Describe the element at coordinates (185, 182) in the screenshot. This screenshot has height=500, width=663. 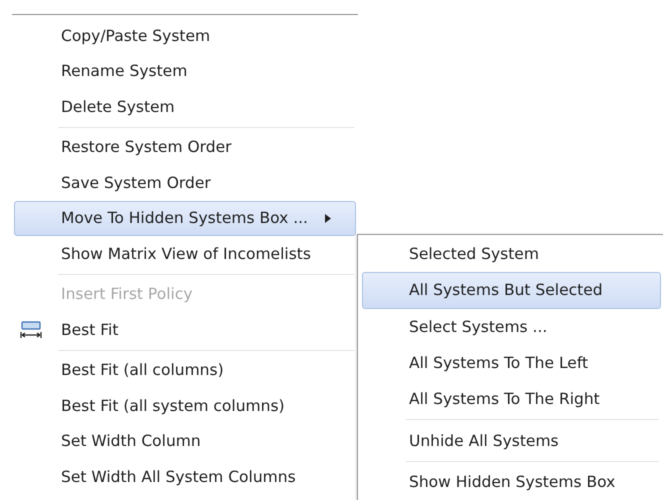
I see `menu-item: Save System Order` at that location.